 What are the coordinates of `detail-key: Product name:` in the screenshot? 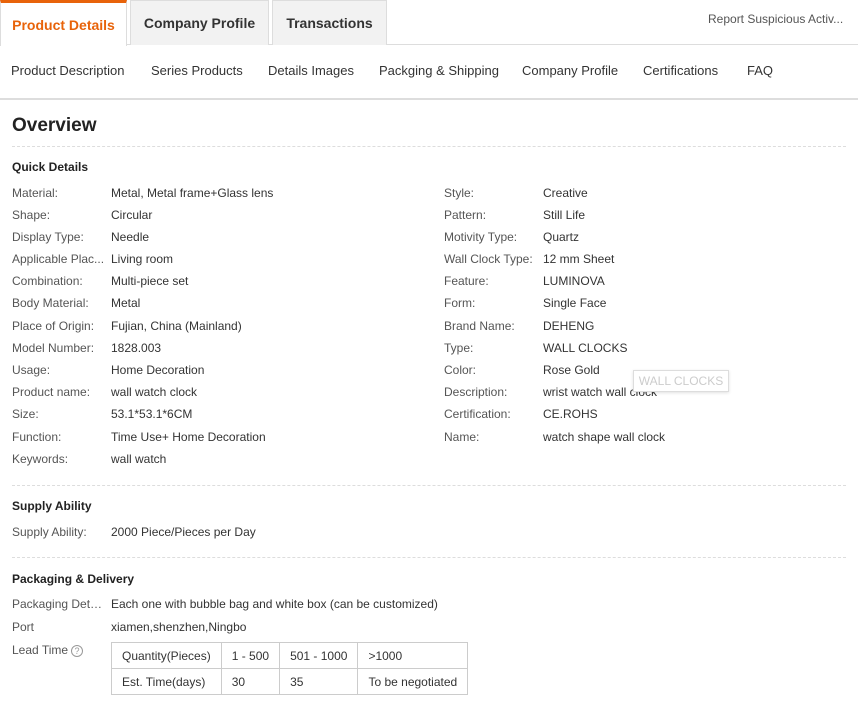 It's located at (51, 392).